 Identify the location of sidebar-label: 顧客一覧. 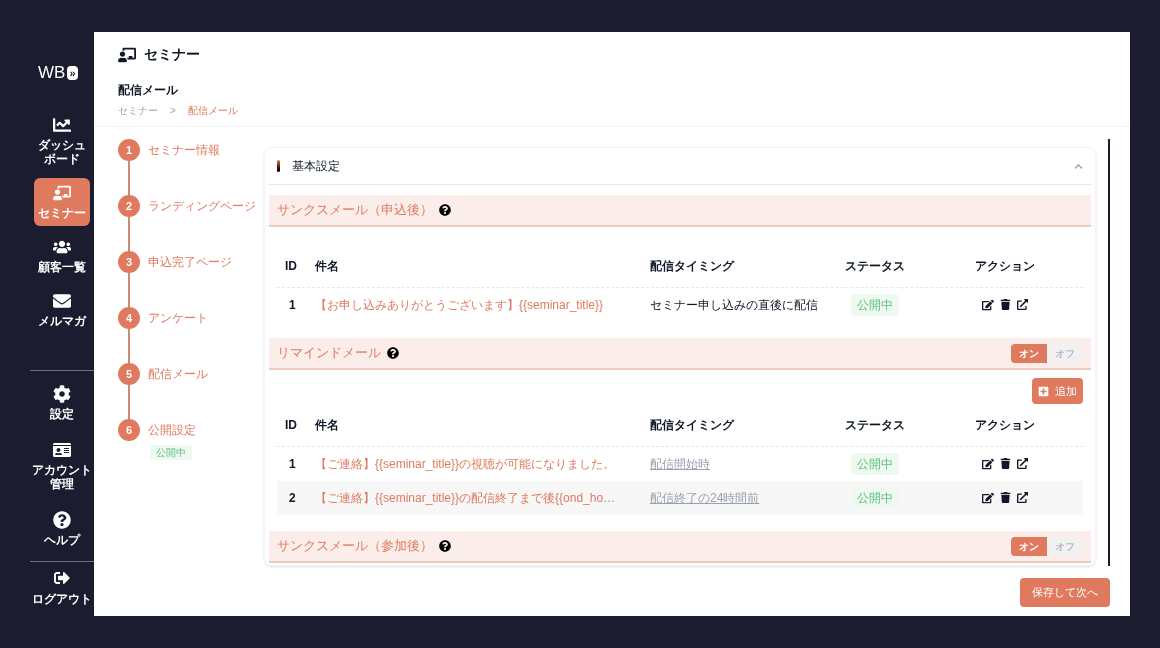
(62, 266).